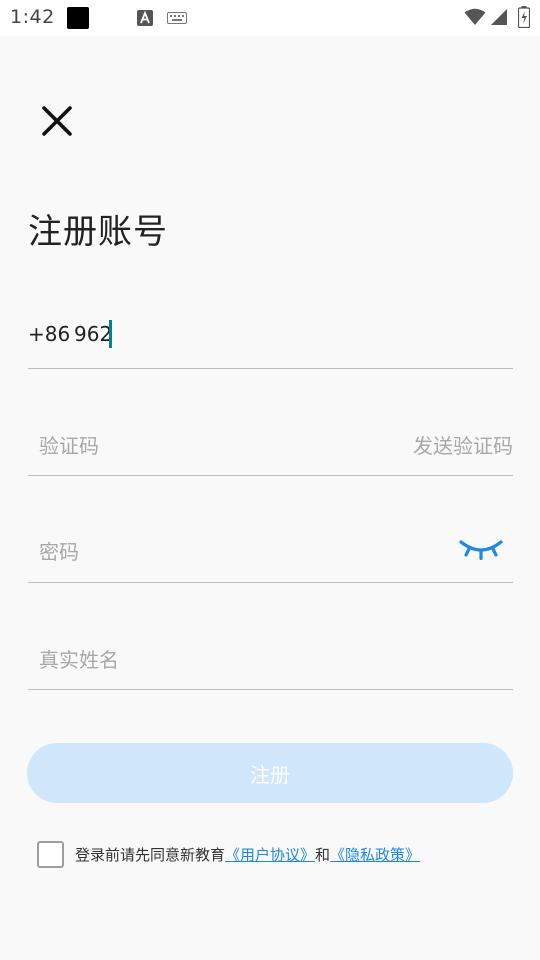 The image size is (540, 960). What do you see at coordinates (50, 854) in the screenshot?
I see `agreement-checkbox` at bounding box center [50, 854].